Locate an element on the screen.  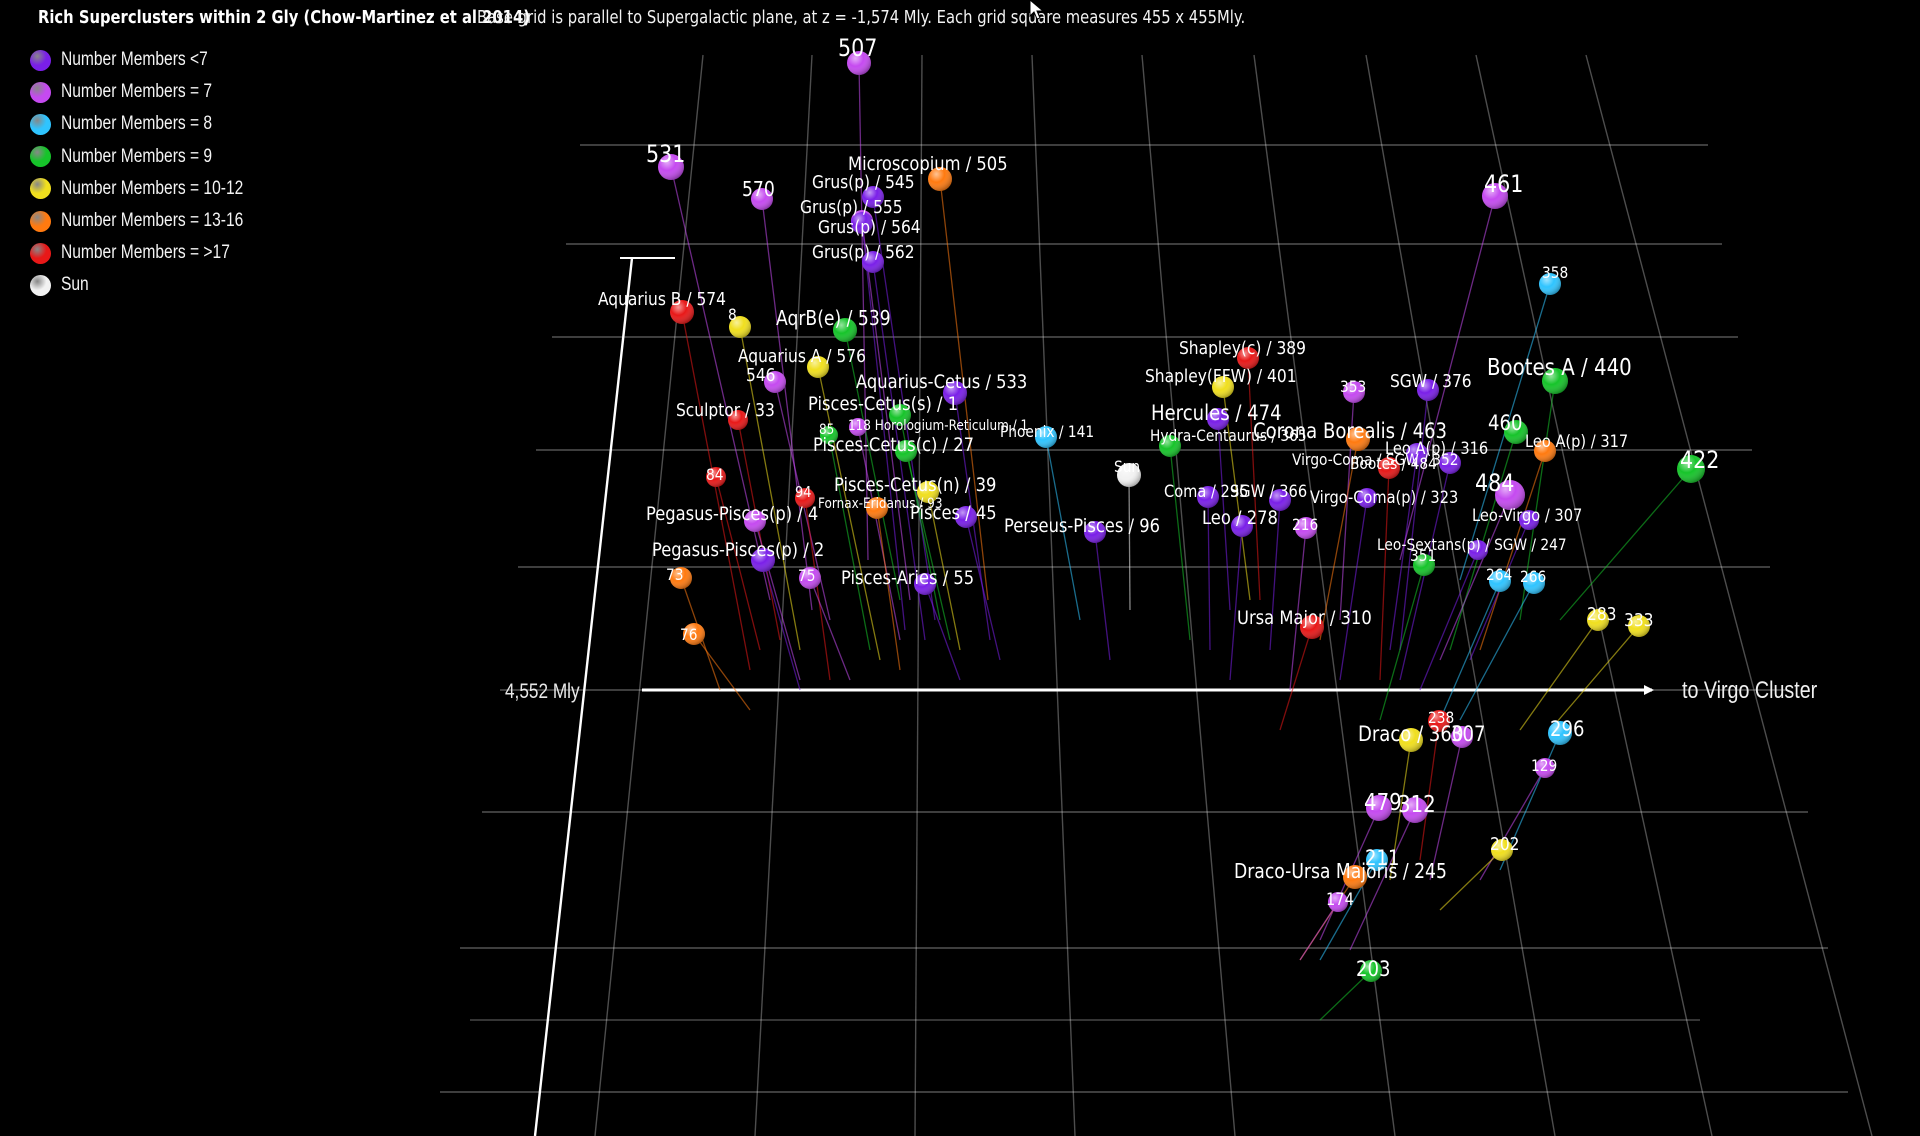
cluster-label: 353 is located at coordinates (1353, 386).